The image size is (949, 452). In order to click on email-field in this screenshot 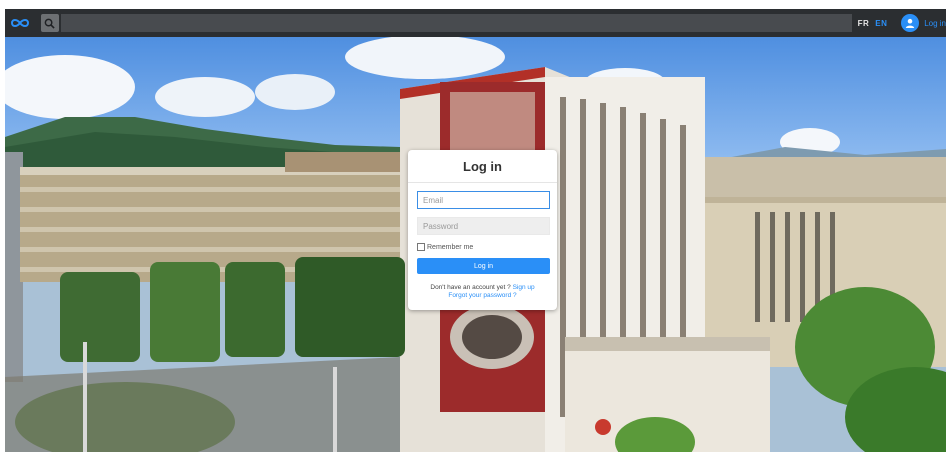, I will do `click(483, 200)`.